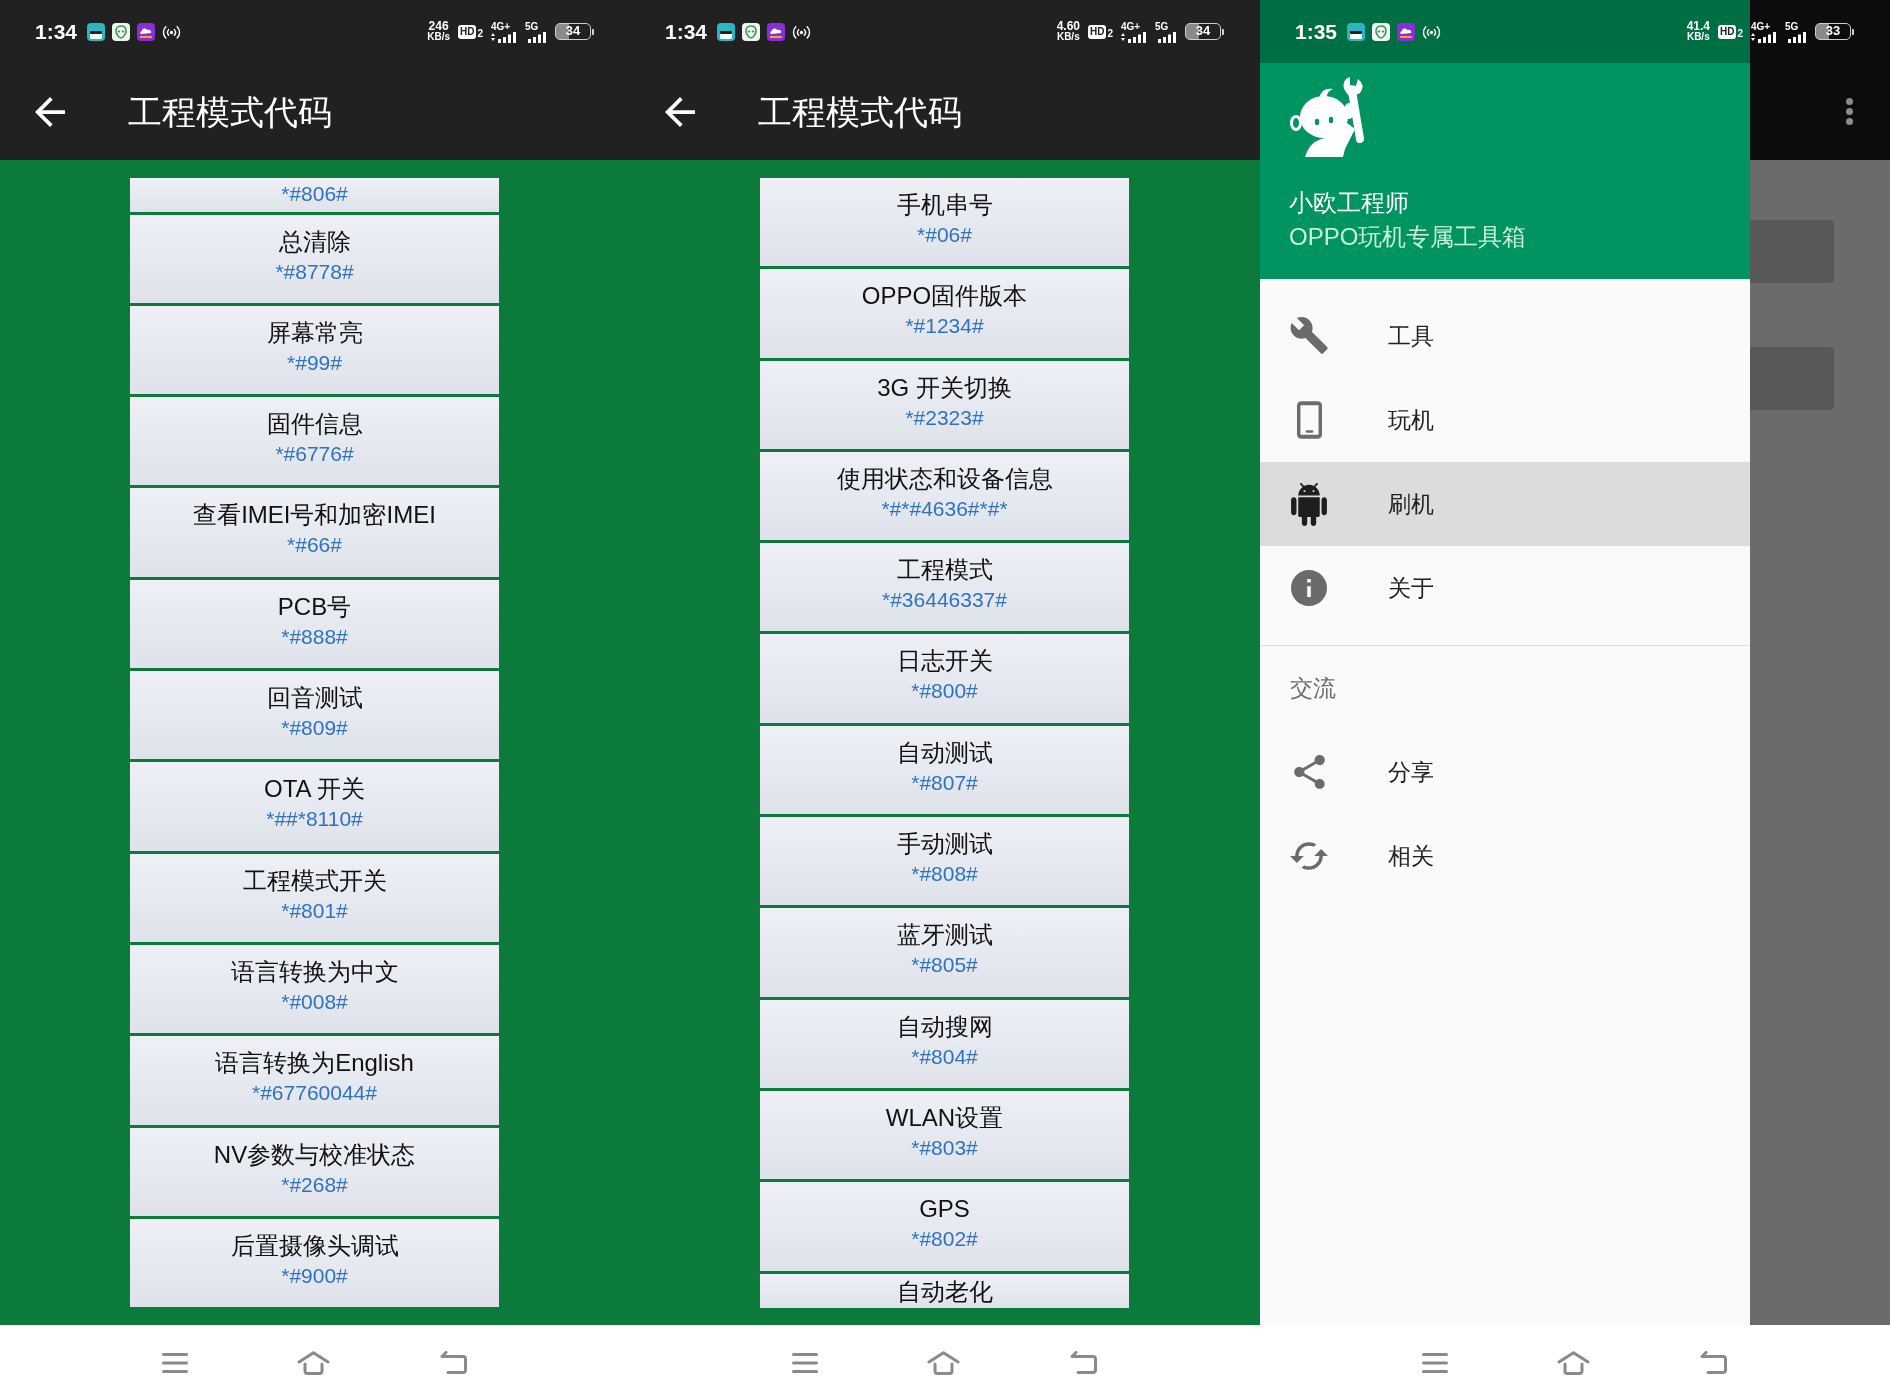  I want to click on code-name: NV参数与校准状态, so click(314, 1154).